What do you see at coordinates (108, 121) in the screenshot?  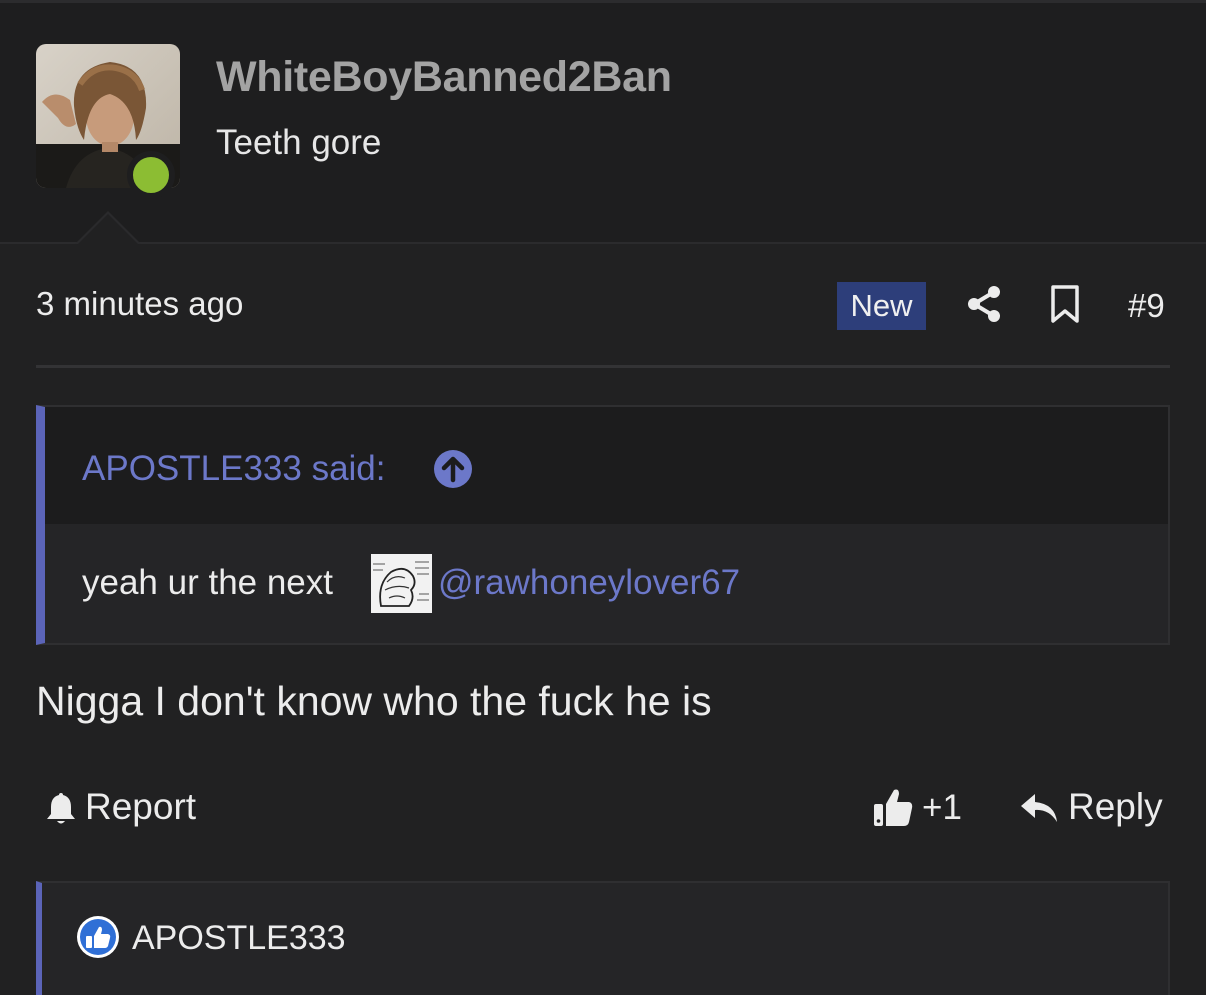 I see `avatar` at bounding box center [108, 121].